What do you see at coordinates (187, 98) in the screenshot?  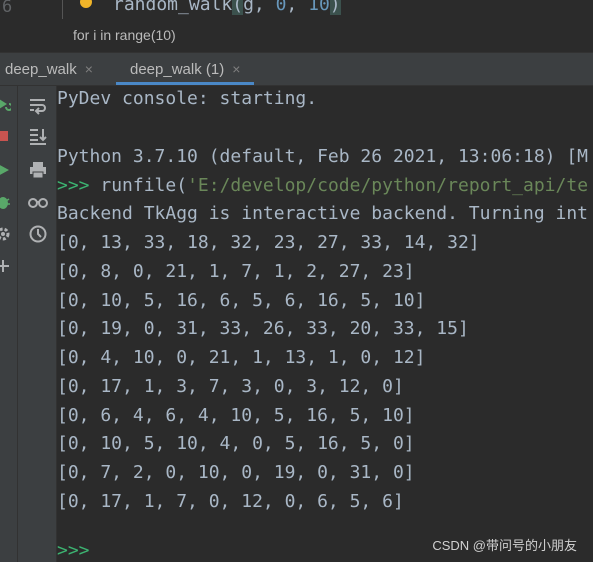 I see `console-line: PyDev console: starting.` at bounding box center [187, 98].